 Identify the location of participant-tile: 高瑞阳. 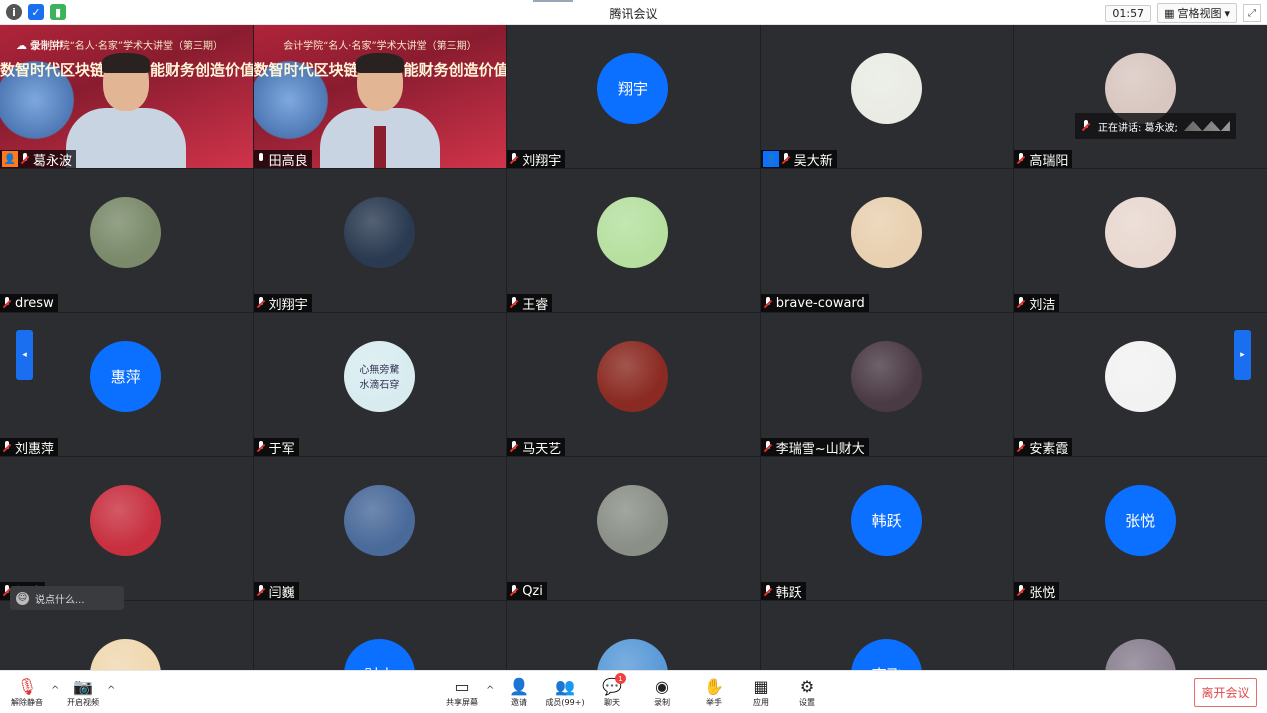
(1140, 96).